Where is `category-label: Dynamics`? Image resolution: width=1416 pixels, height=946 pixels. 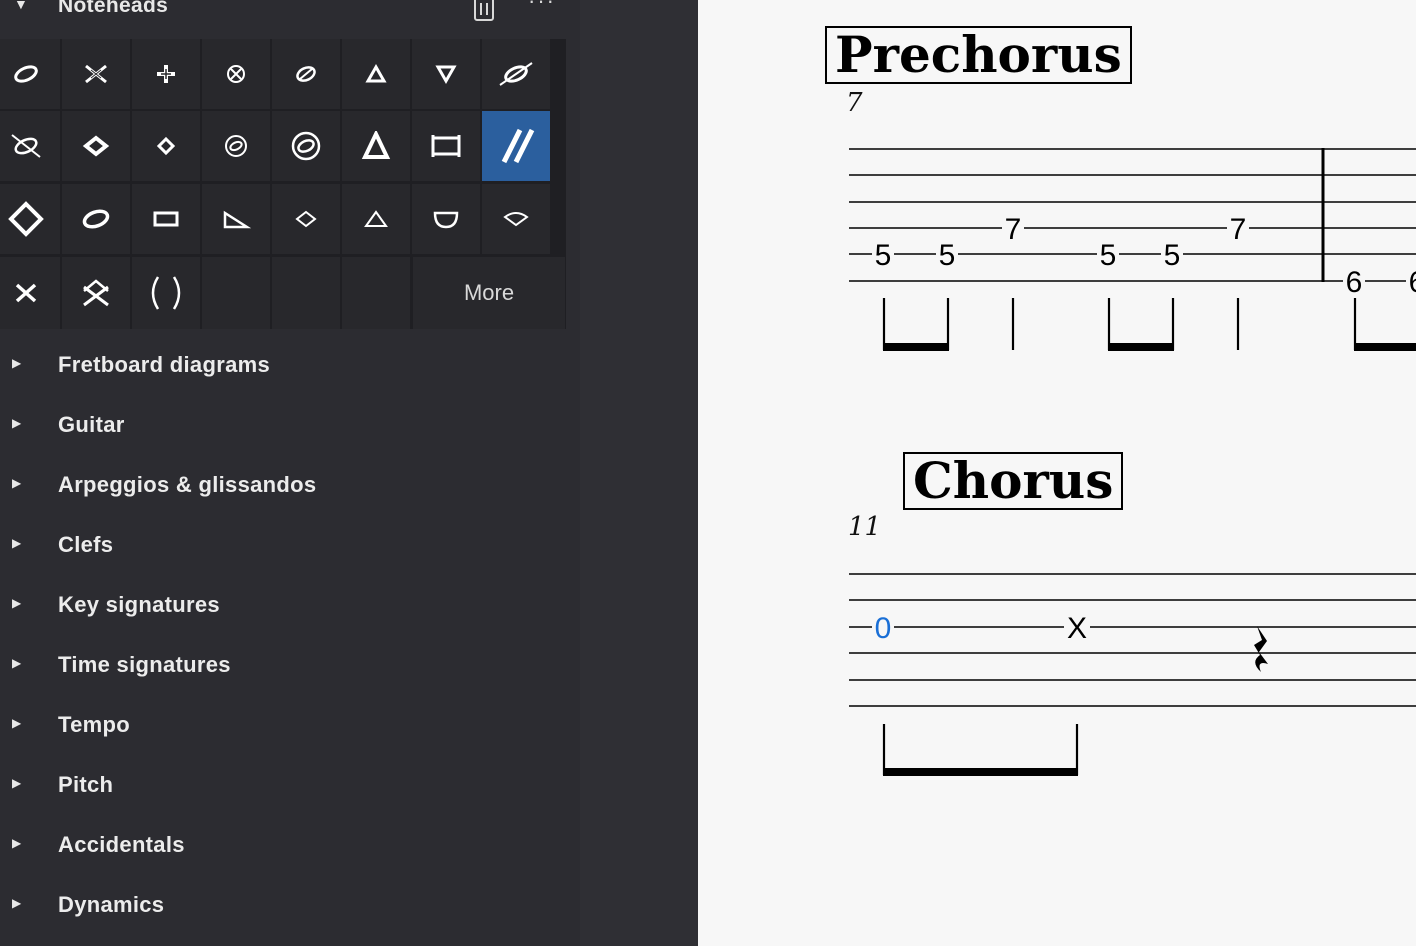
category-label: Dynamics is located at coordinates (111, 904).